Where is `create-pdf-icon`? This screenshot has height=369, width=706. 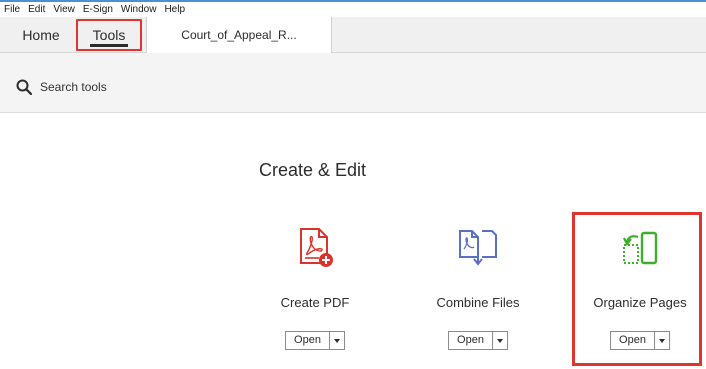
create-pdf-icon is located at coordinates (316, 247).